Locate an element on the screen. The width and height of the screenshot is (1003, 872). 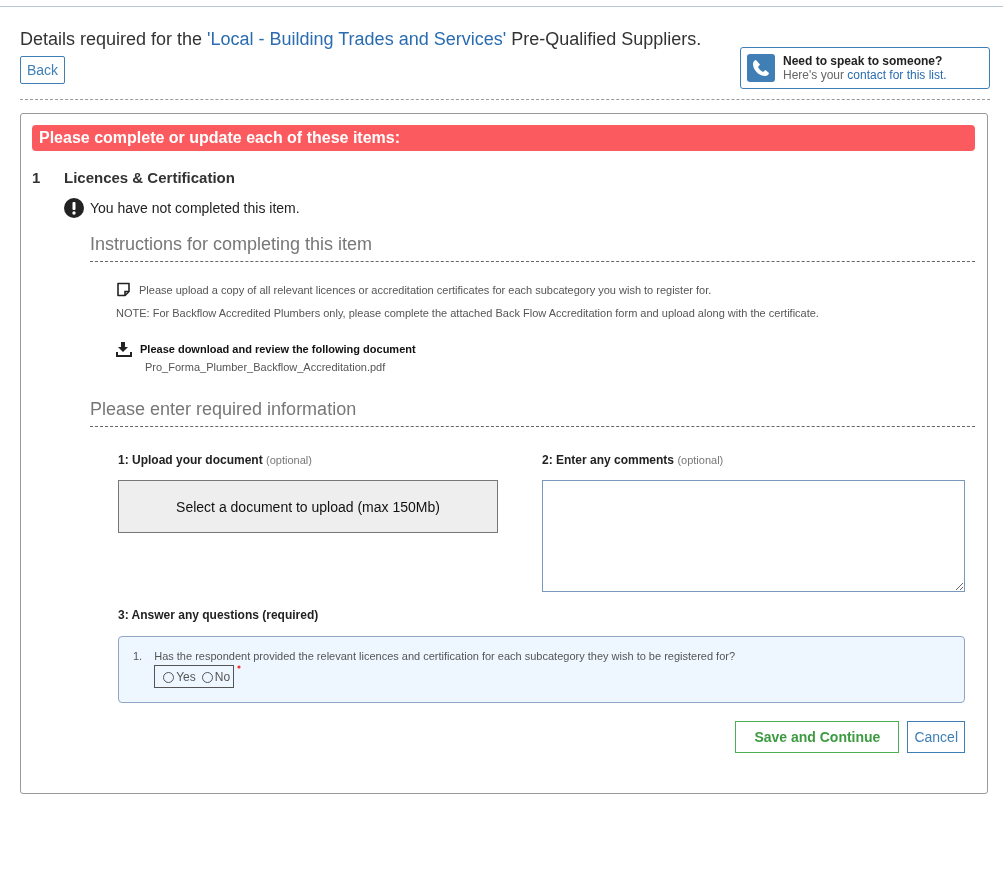
field-label: 1: Upload your document (optional) is located at coordinates (215, 460).